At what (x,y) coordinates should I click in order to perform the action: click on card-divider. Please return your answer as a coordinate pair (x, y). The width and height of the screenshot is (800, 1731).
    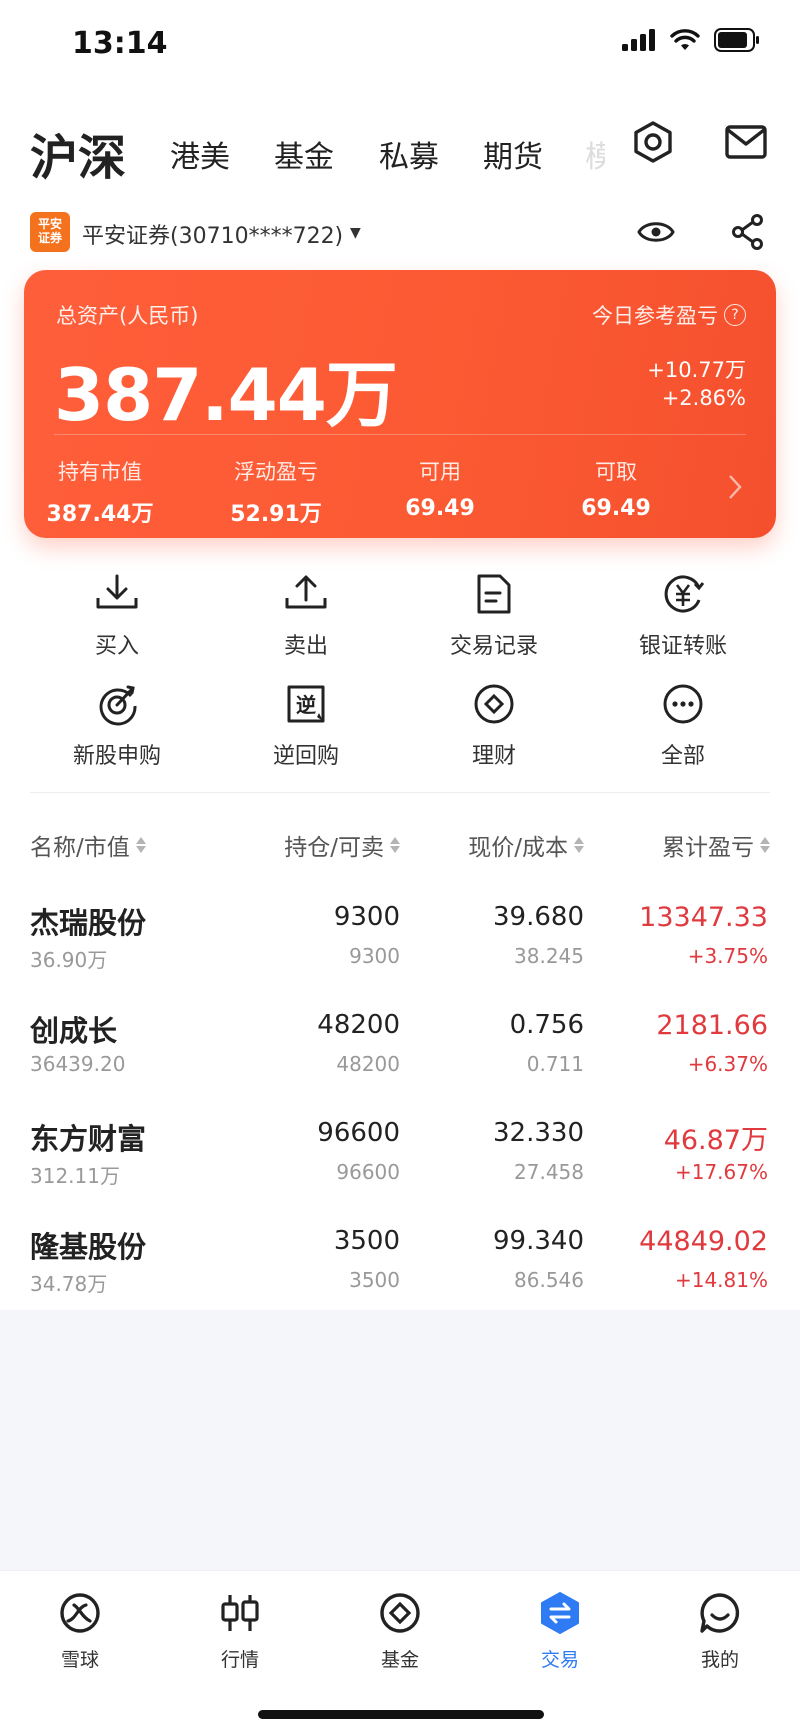
    Looking at the image, I should click on (400, 434).